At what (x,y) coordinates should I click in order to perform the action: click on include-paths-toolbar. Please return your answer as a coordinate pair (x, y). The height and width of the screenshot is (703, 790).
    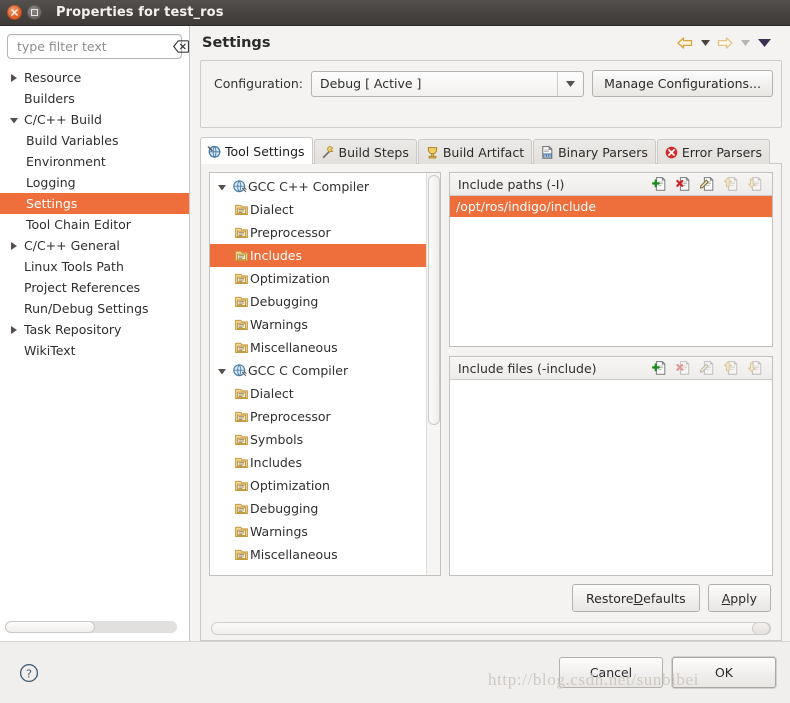
    Looking at the image, I should click on (710, 184).